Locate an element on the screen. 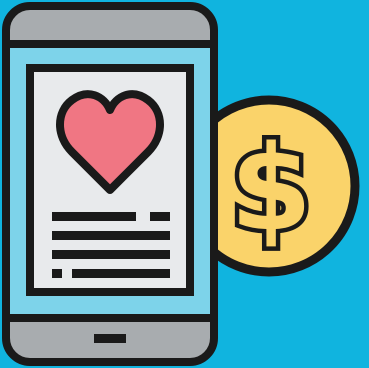 The width and height of the screenshot is (369, 368). text-line-1a is located at coordinates (94, 216).